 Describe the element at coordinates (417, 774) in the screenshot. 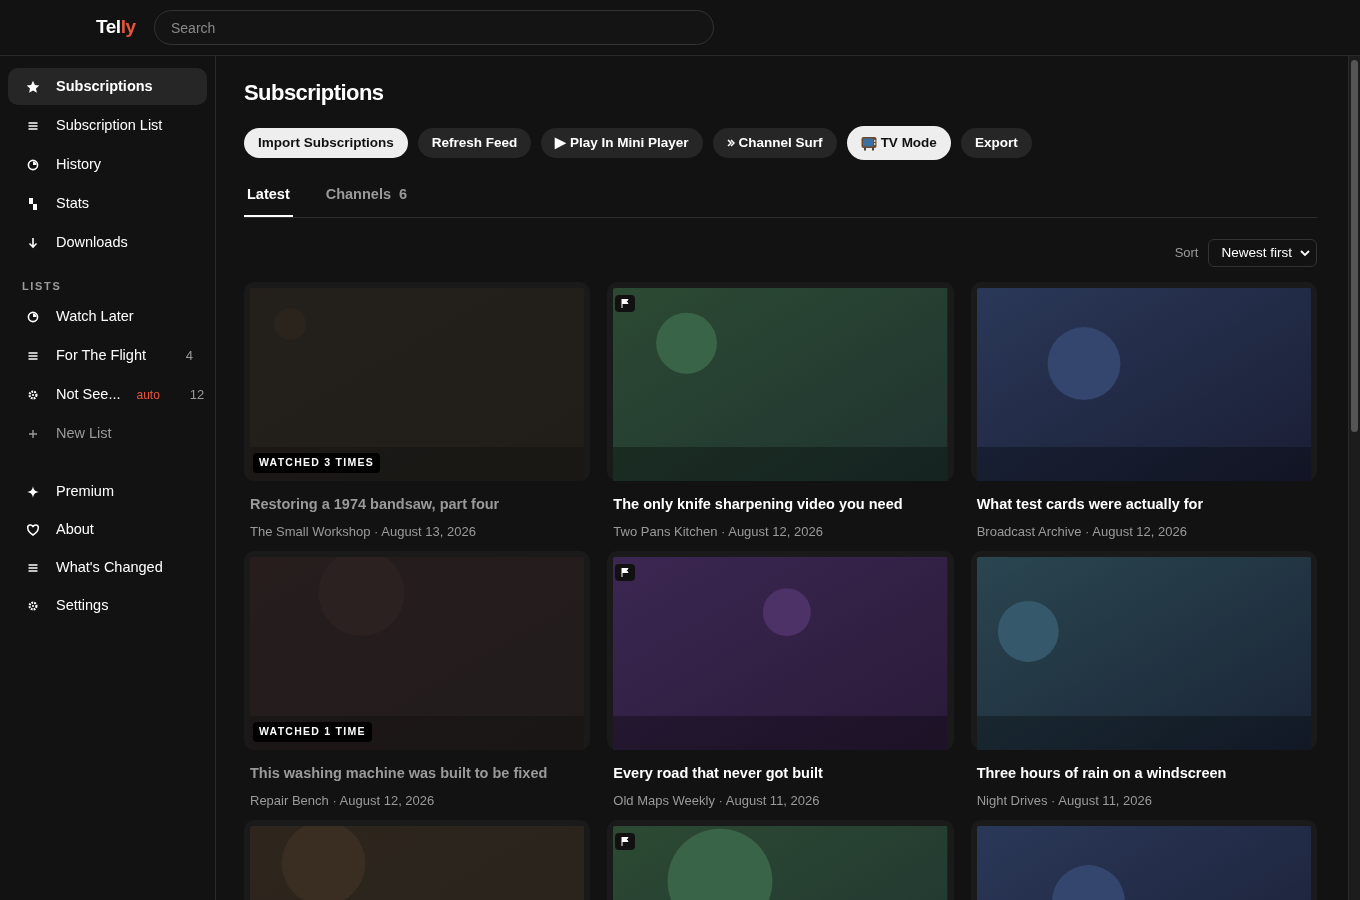

I see `video-title: This washing machine was built to be fixed` at that location.